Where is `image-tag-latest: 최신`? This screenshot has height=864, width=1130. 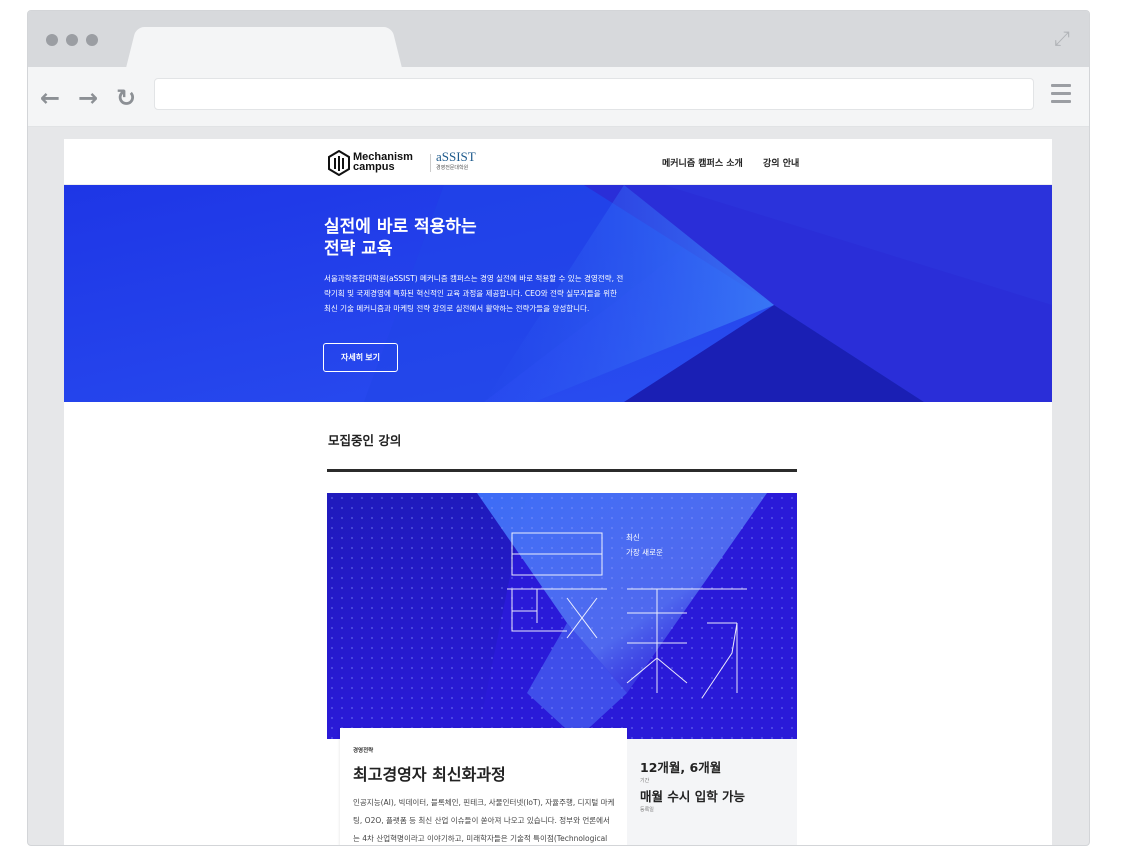 image-tag-latest: 최신 is located at coordinates (633, 537).